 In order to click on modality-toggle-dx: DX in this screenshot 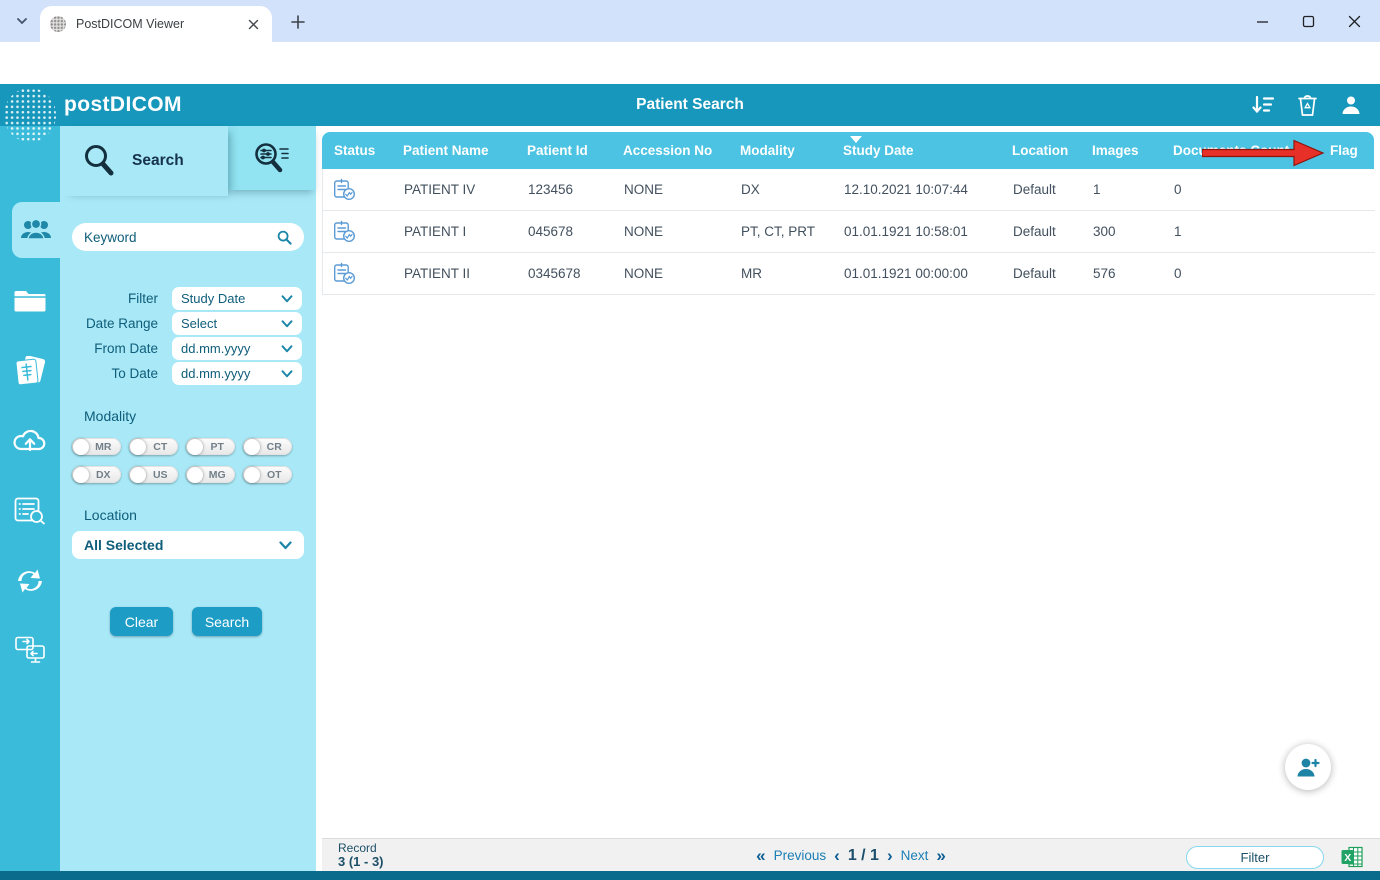, I will do `click(96, 474)`.